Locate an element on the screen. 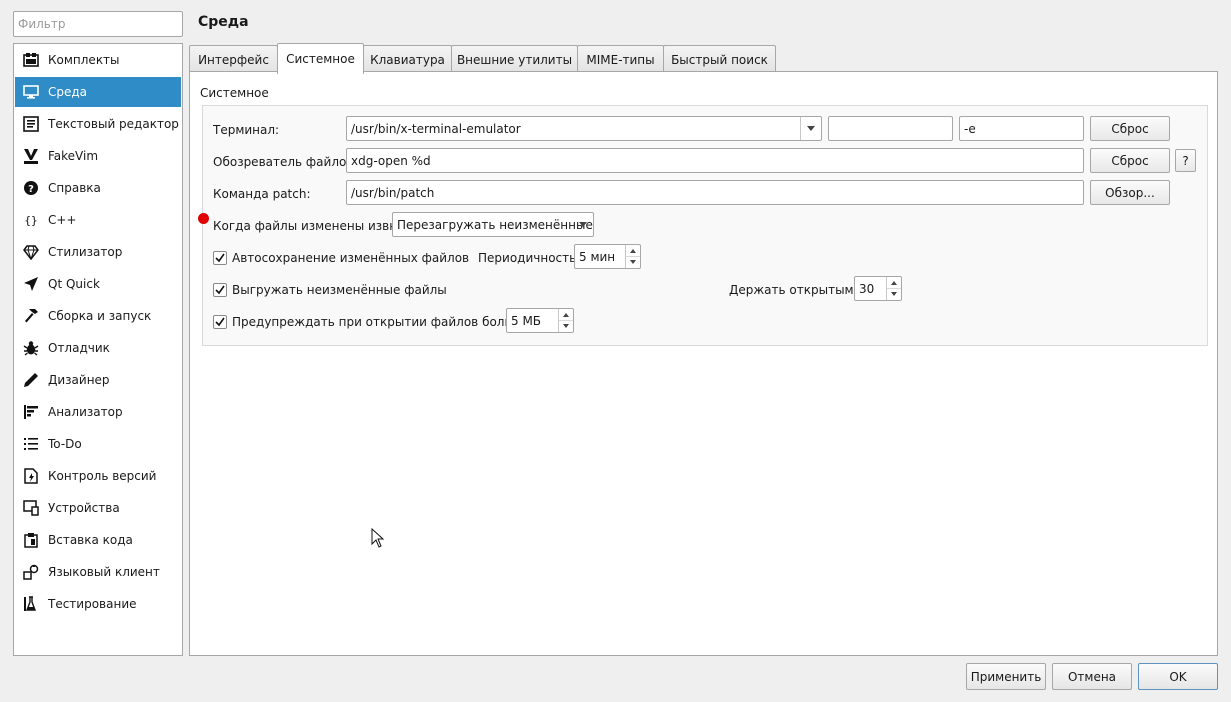 The width and height of the screenshot is (1231, 702). tab-label: MIME-типы is located at coordinates (620, 59).